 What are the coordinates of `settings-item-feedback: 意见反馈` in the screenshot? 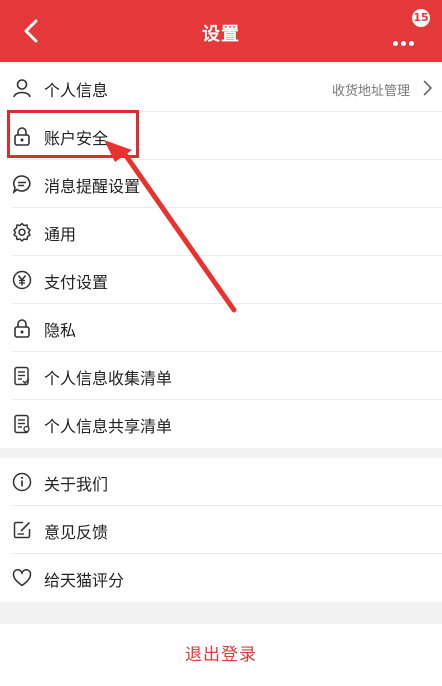 It's located at (221, 530).